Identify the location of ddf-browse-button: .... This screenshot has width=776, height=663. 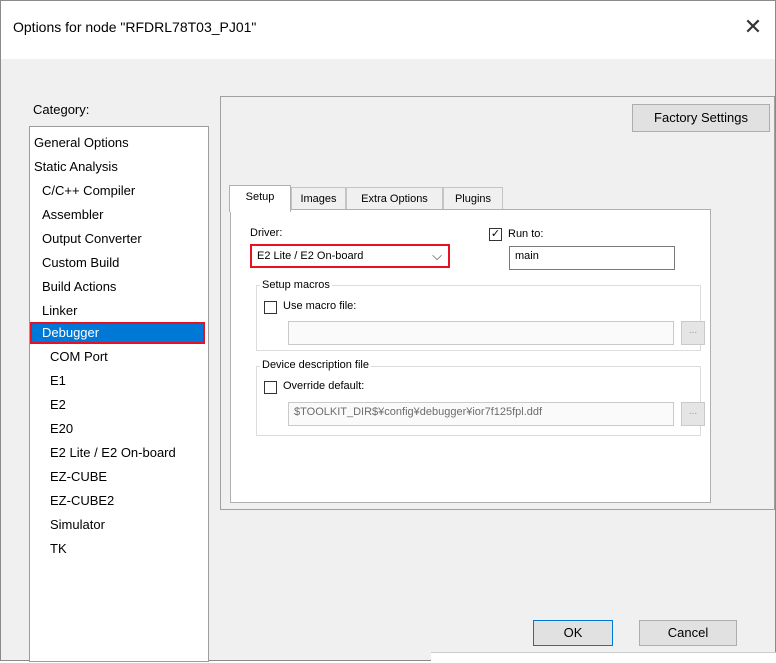
(693, 414).